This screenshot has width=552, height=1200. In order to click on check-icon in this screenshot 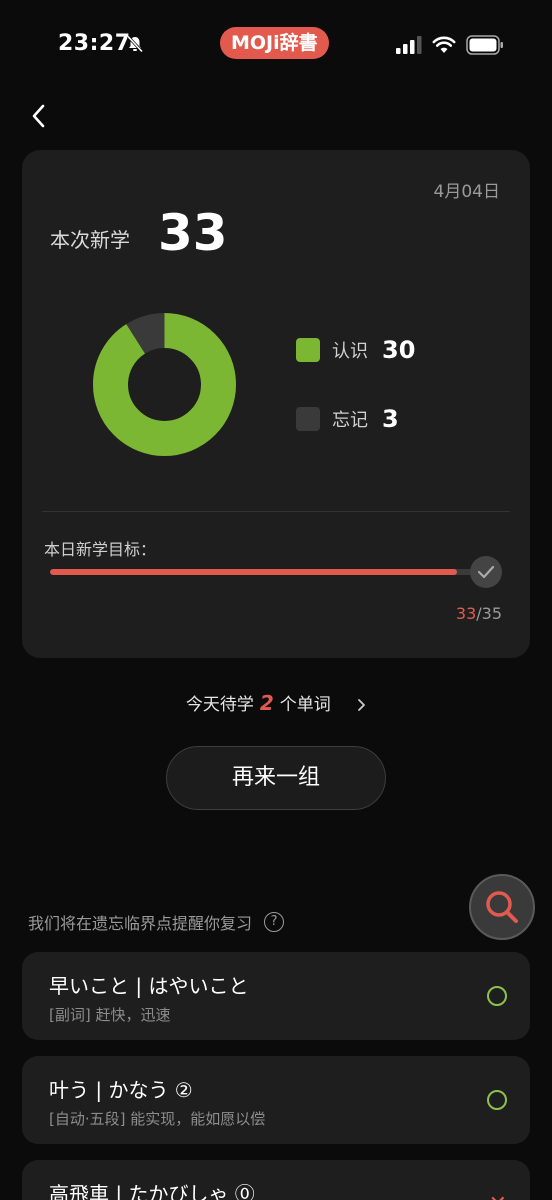, I will do `click(486, 572)`.